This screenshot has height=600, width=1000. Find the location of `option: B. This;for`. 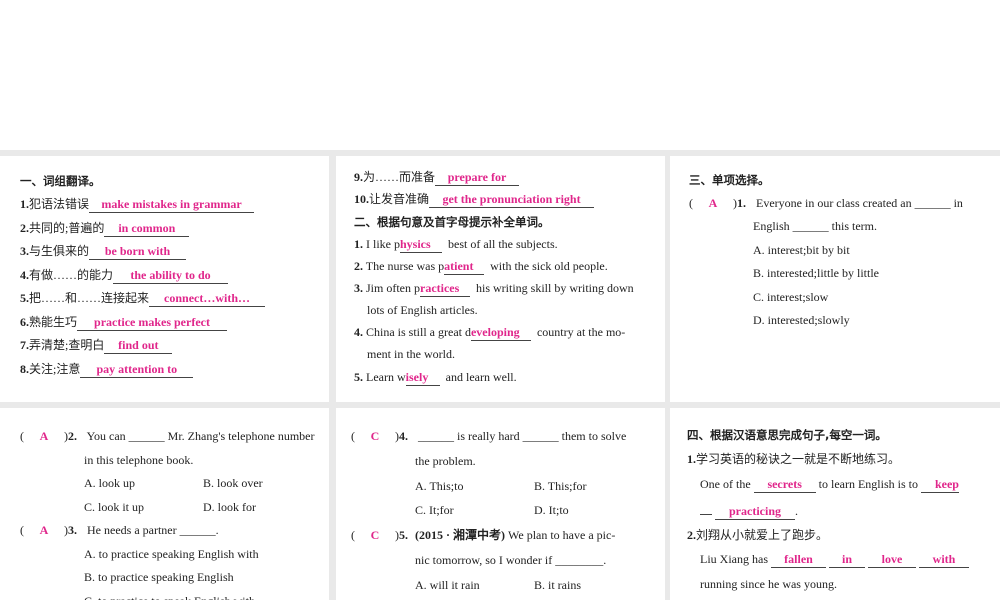

option: B. This;for is located at coordinates (560, 486).